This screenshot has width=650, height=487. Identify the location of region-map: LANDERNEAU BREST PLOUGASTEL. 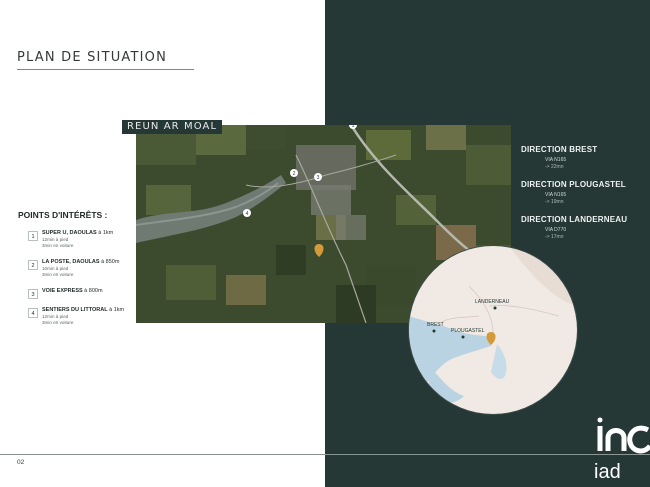
(493, 330).